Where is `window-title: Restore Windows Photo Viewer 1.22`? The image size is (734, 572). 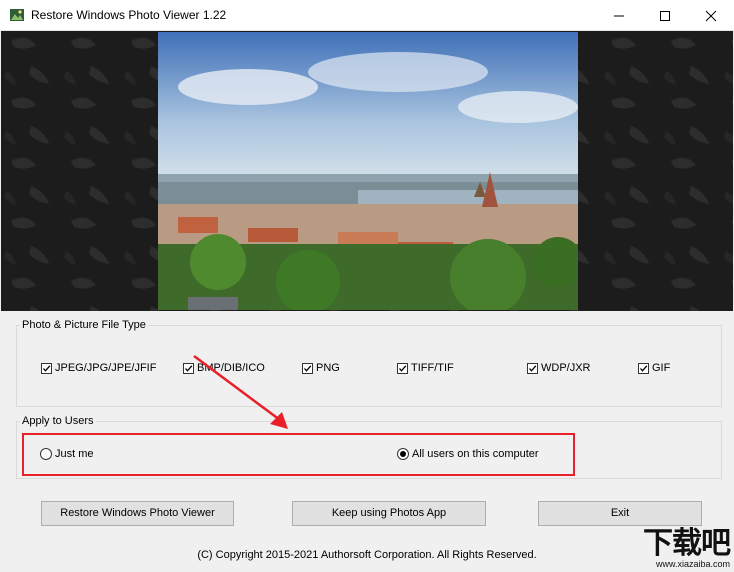
window-title: Restore Windows Photo Viewer 1.22 is located at coordinates (129, 15).